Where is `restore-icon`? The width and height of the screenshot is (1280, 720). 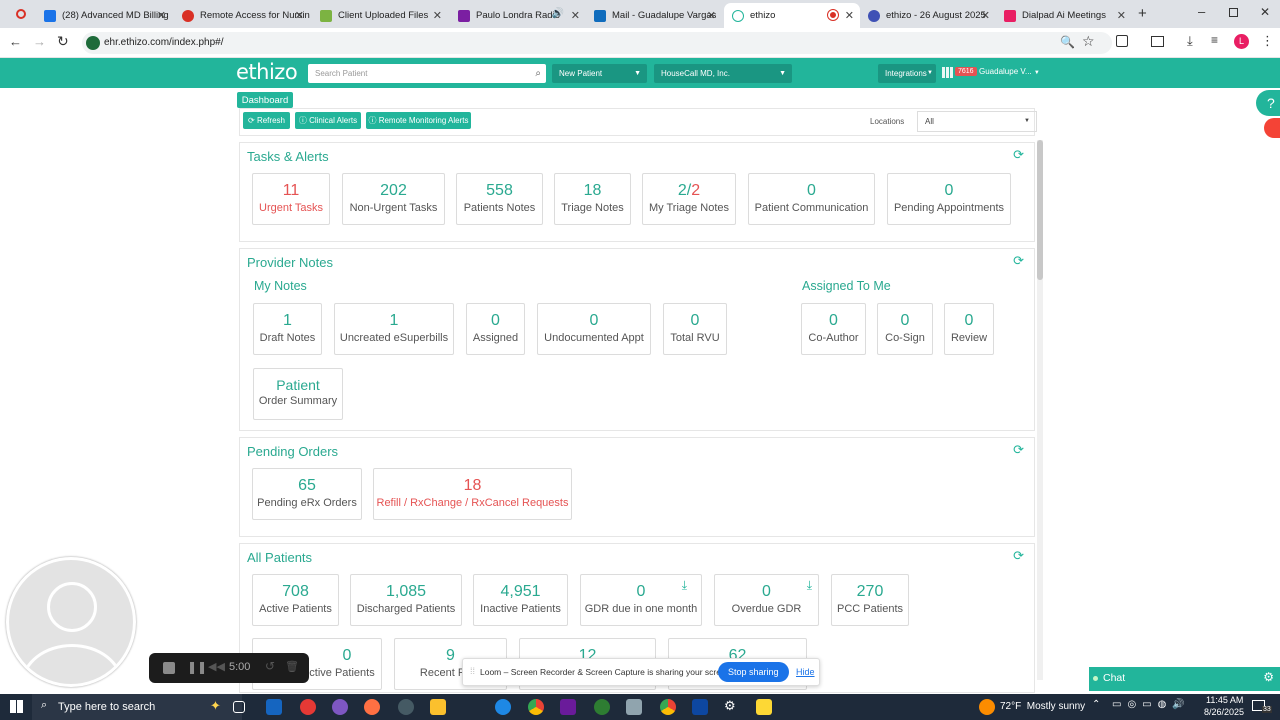 restore-icon is located at coordinates (1233, 12).